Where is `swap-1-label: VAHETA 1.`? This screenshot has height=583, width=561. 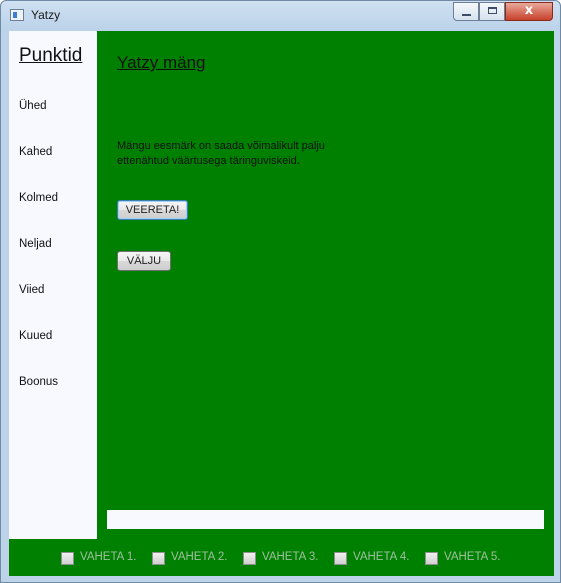
swap-1-label: VAHETA 1. is located at coordinates (108, 557).